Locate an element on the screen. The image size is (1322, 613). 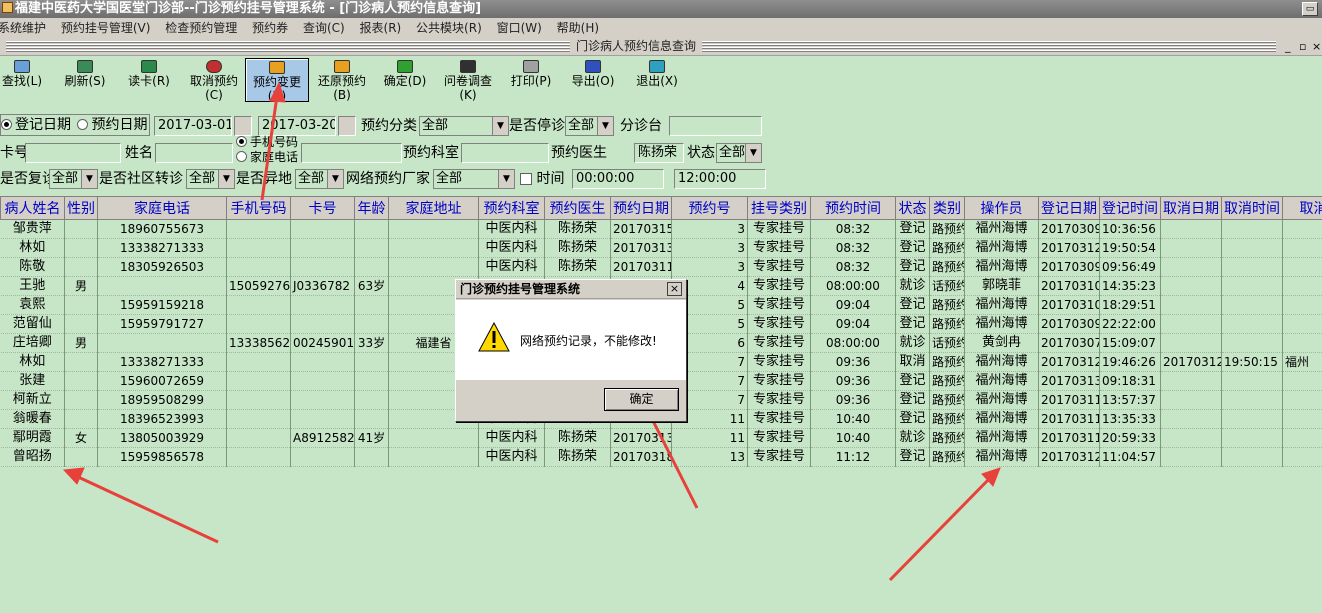
message-dialog: 门诊预约挂号管理系统 × 网络预约记录，不能修改! 确定 is located at coordinates (571, 350).